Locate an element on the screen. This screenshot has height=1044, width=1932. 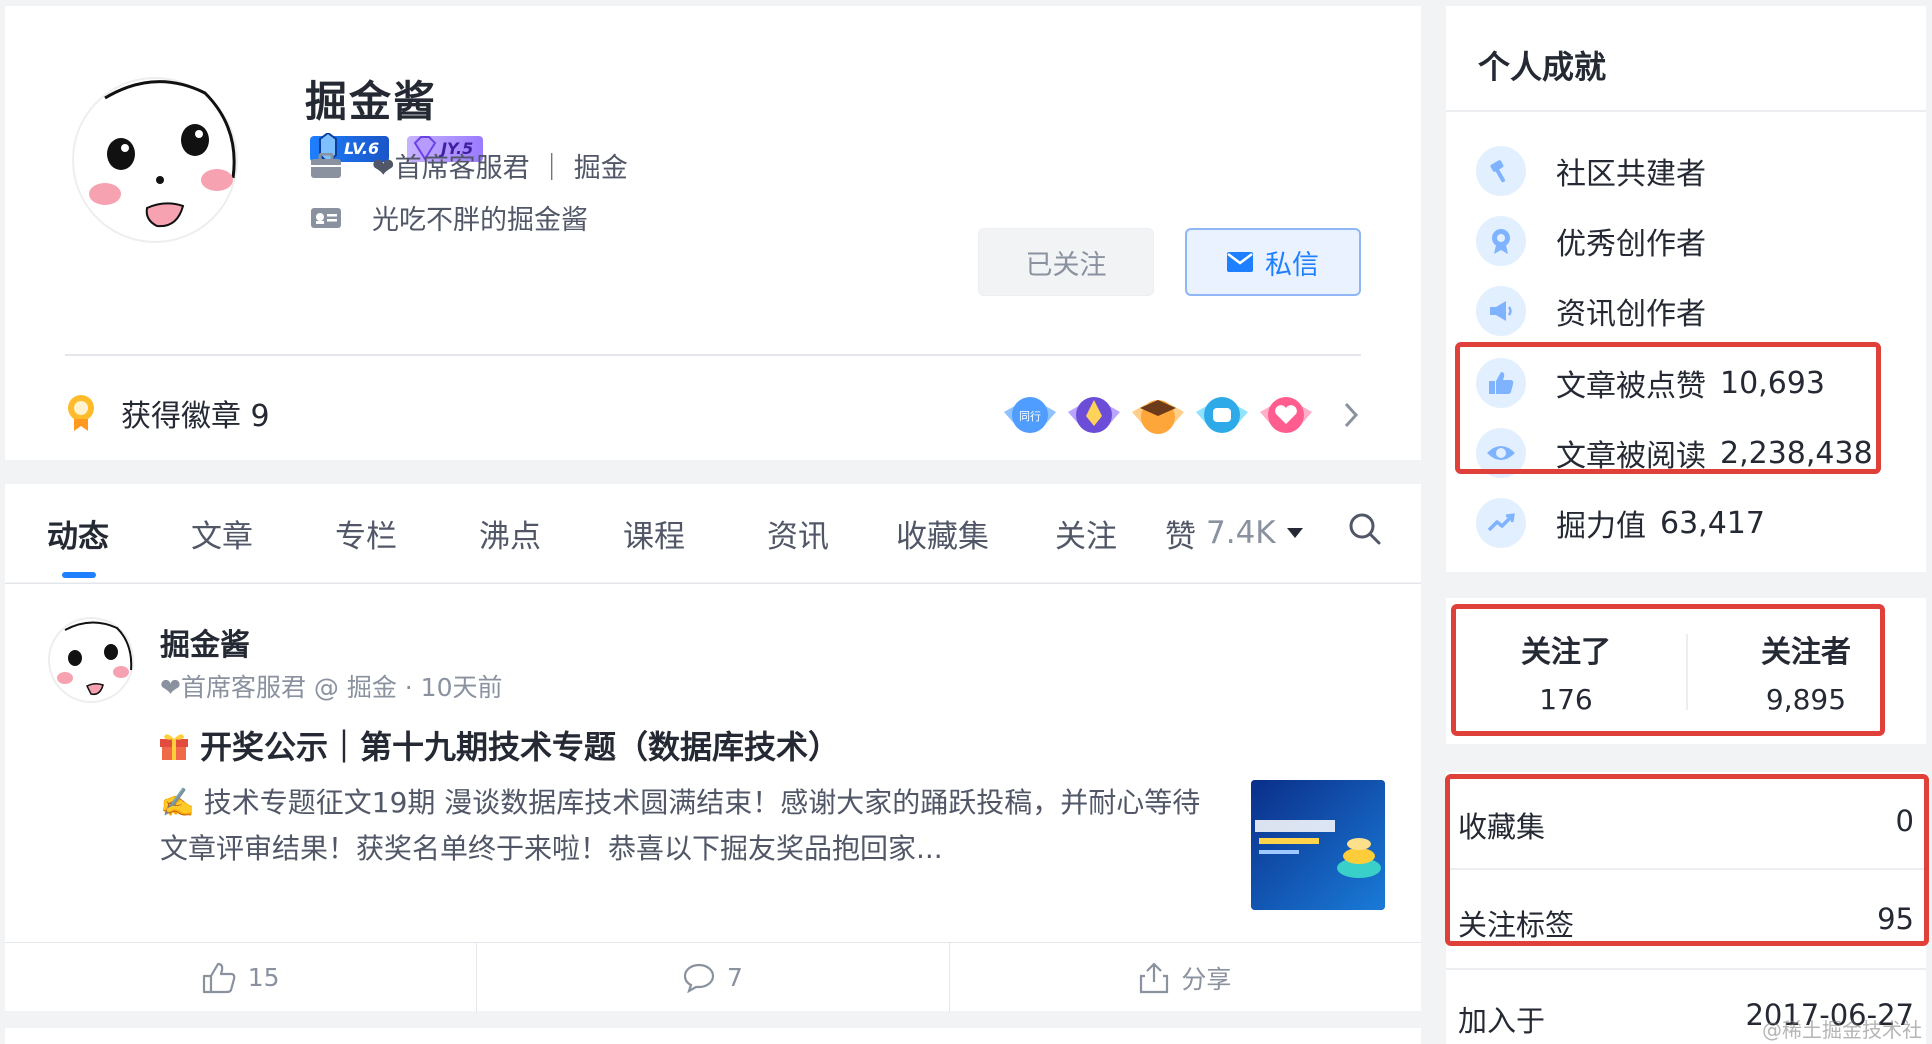
comment-icon is located at coordinates (699, 978).